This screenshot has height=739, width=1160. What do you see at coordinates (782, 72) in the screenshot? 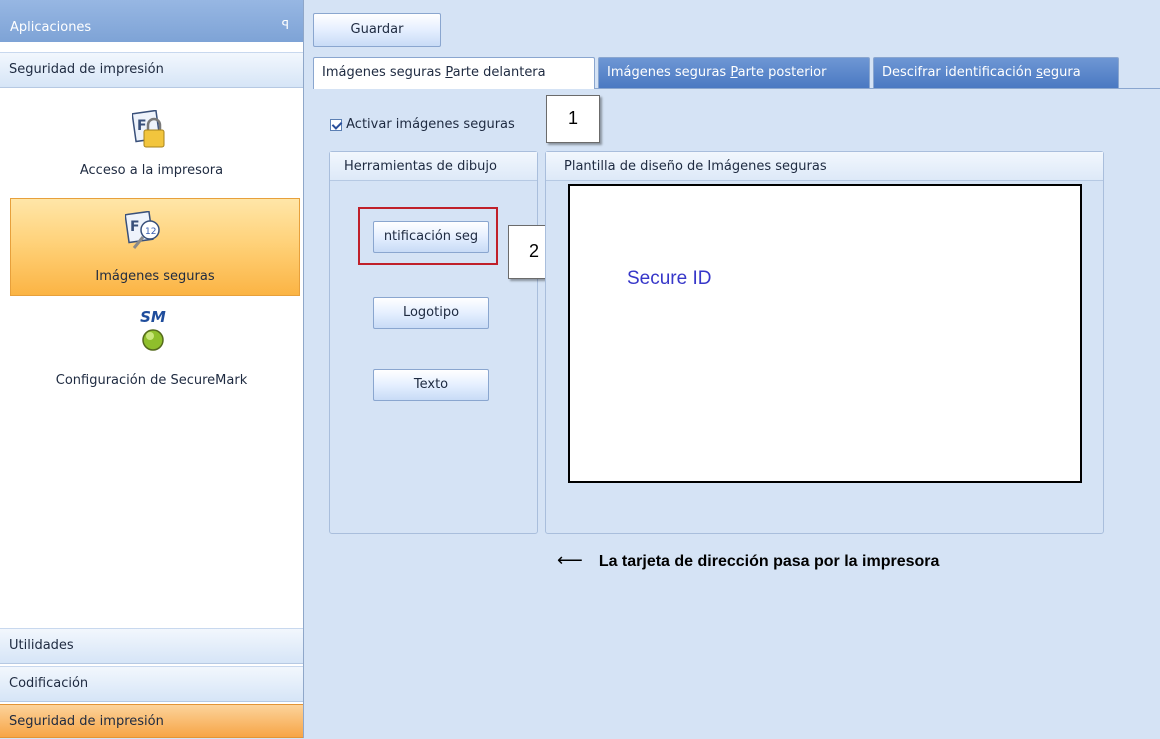
I see `tab-label: arte posterior` at bounding box center [782, 72].